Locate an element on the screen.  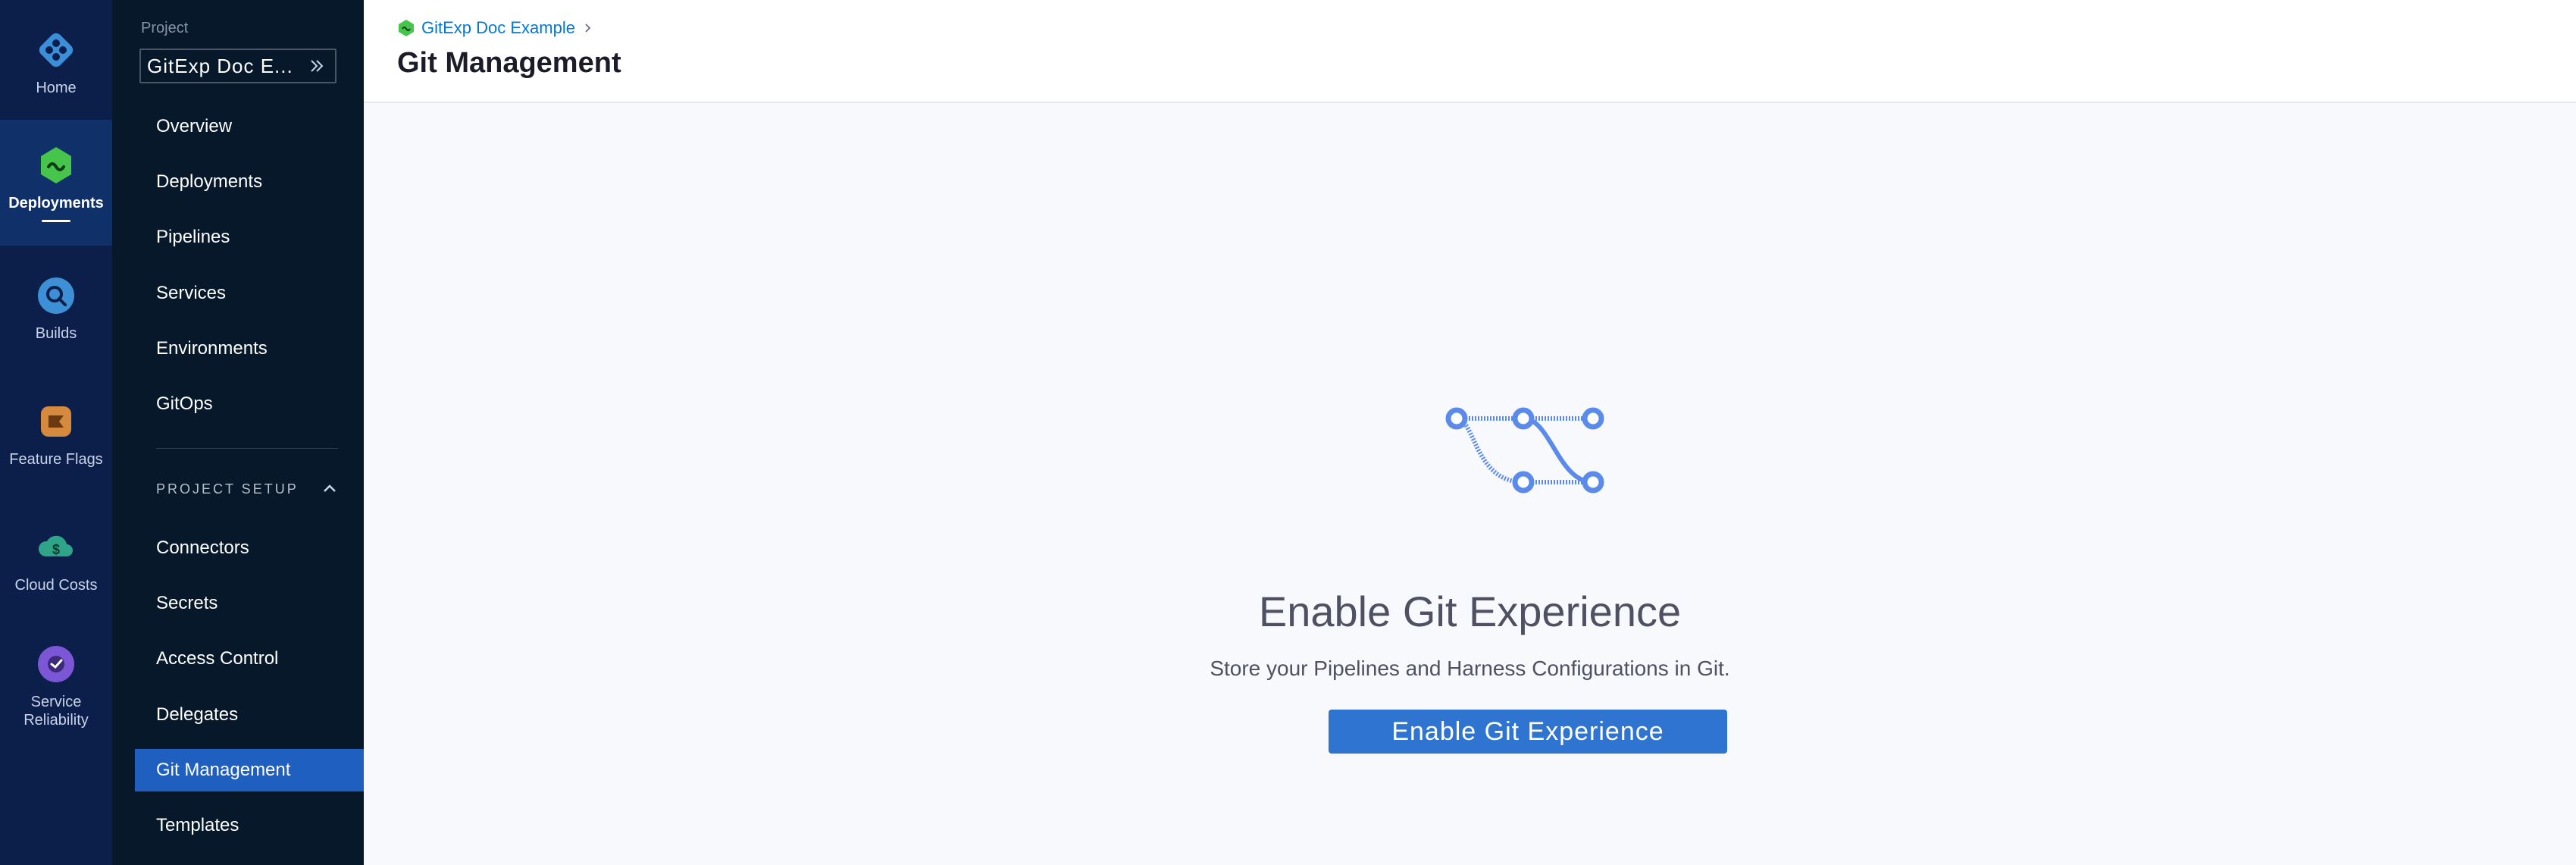
cloud-costs-icon: $ is located at coordinates (56, 548).